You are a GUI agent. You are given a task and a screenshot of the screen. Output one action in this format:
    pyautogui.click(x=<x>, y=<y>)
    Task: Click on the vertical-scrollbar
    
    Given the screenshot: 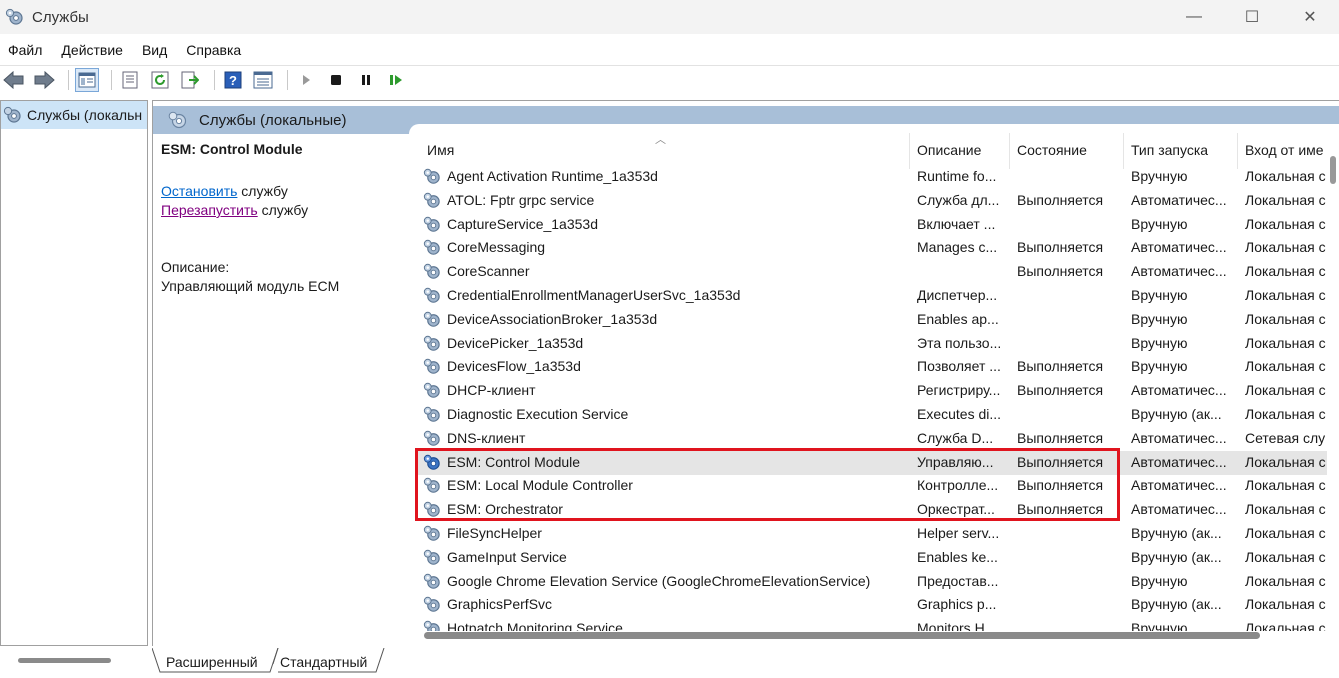 What is the action you would take?
    pyautogui.click(x=1333, y=392)
    